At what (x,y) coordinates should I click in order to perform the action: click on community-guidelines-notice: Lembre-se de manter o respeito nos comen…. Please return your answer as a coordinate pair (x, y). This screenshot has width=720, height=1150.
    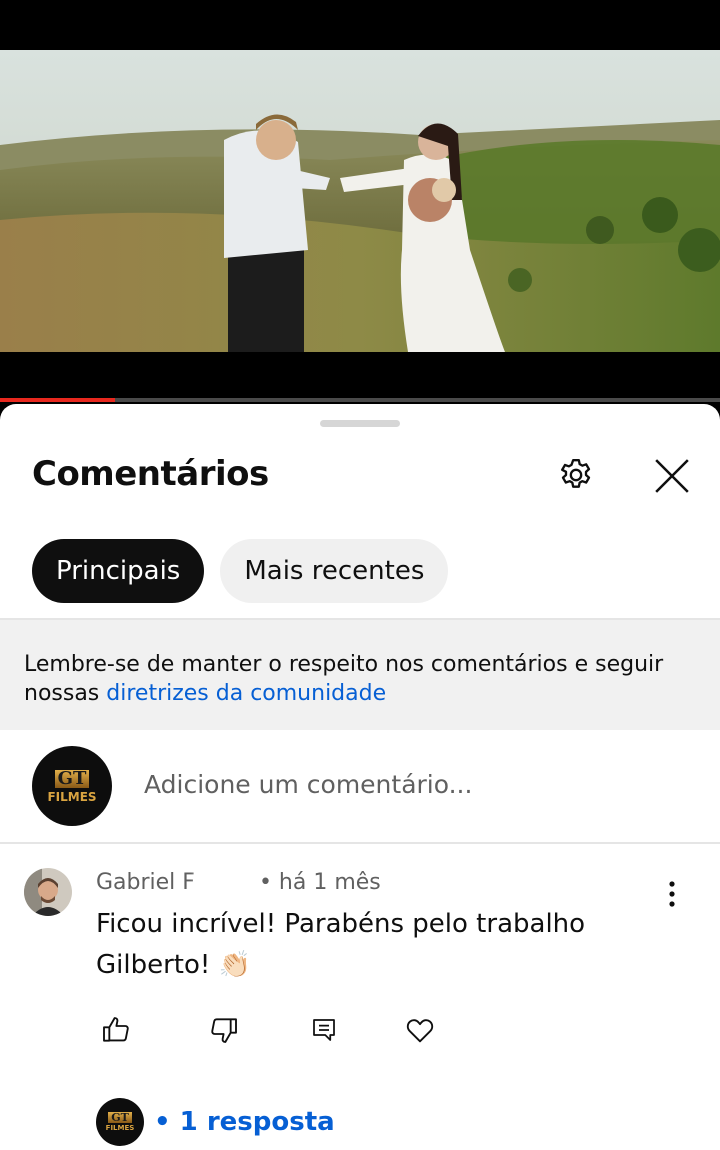
    Looking at the image, I should click on (360, 675).